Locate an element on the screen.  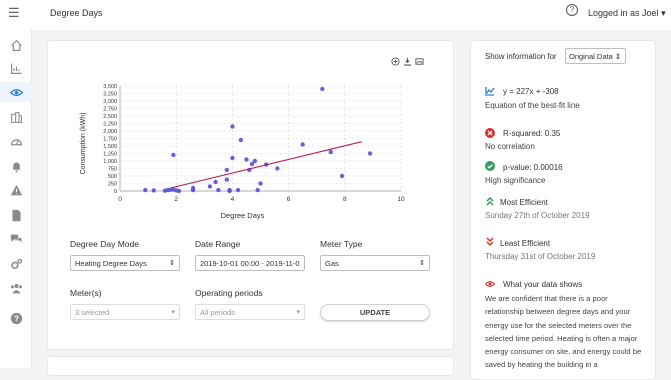
y-tick-label: 0 is located at coordinates (115, 192).